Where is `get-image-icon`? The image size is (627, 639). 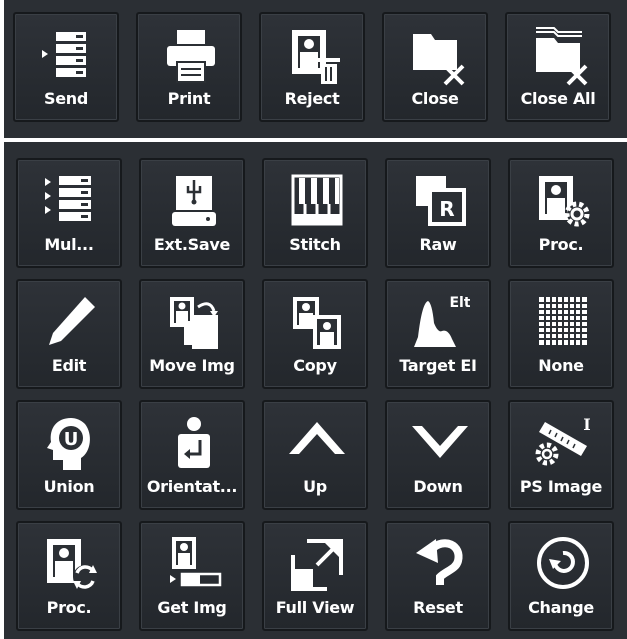 get-image-icon is located at coordinates (196, 562).